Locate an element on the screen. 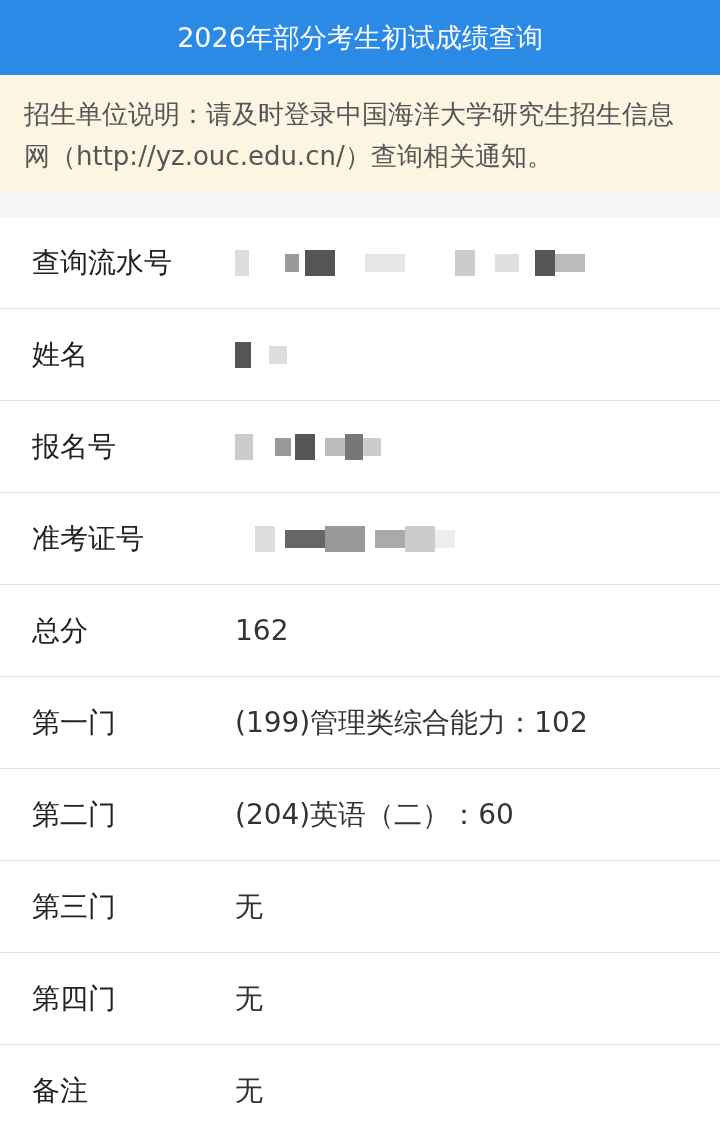 The image size is (720, 1133). field-label: 总分 is located at coordinates (60, 630).